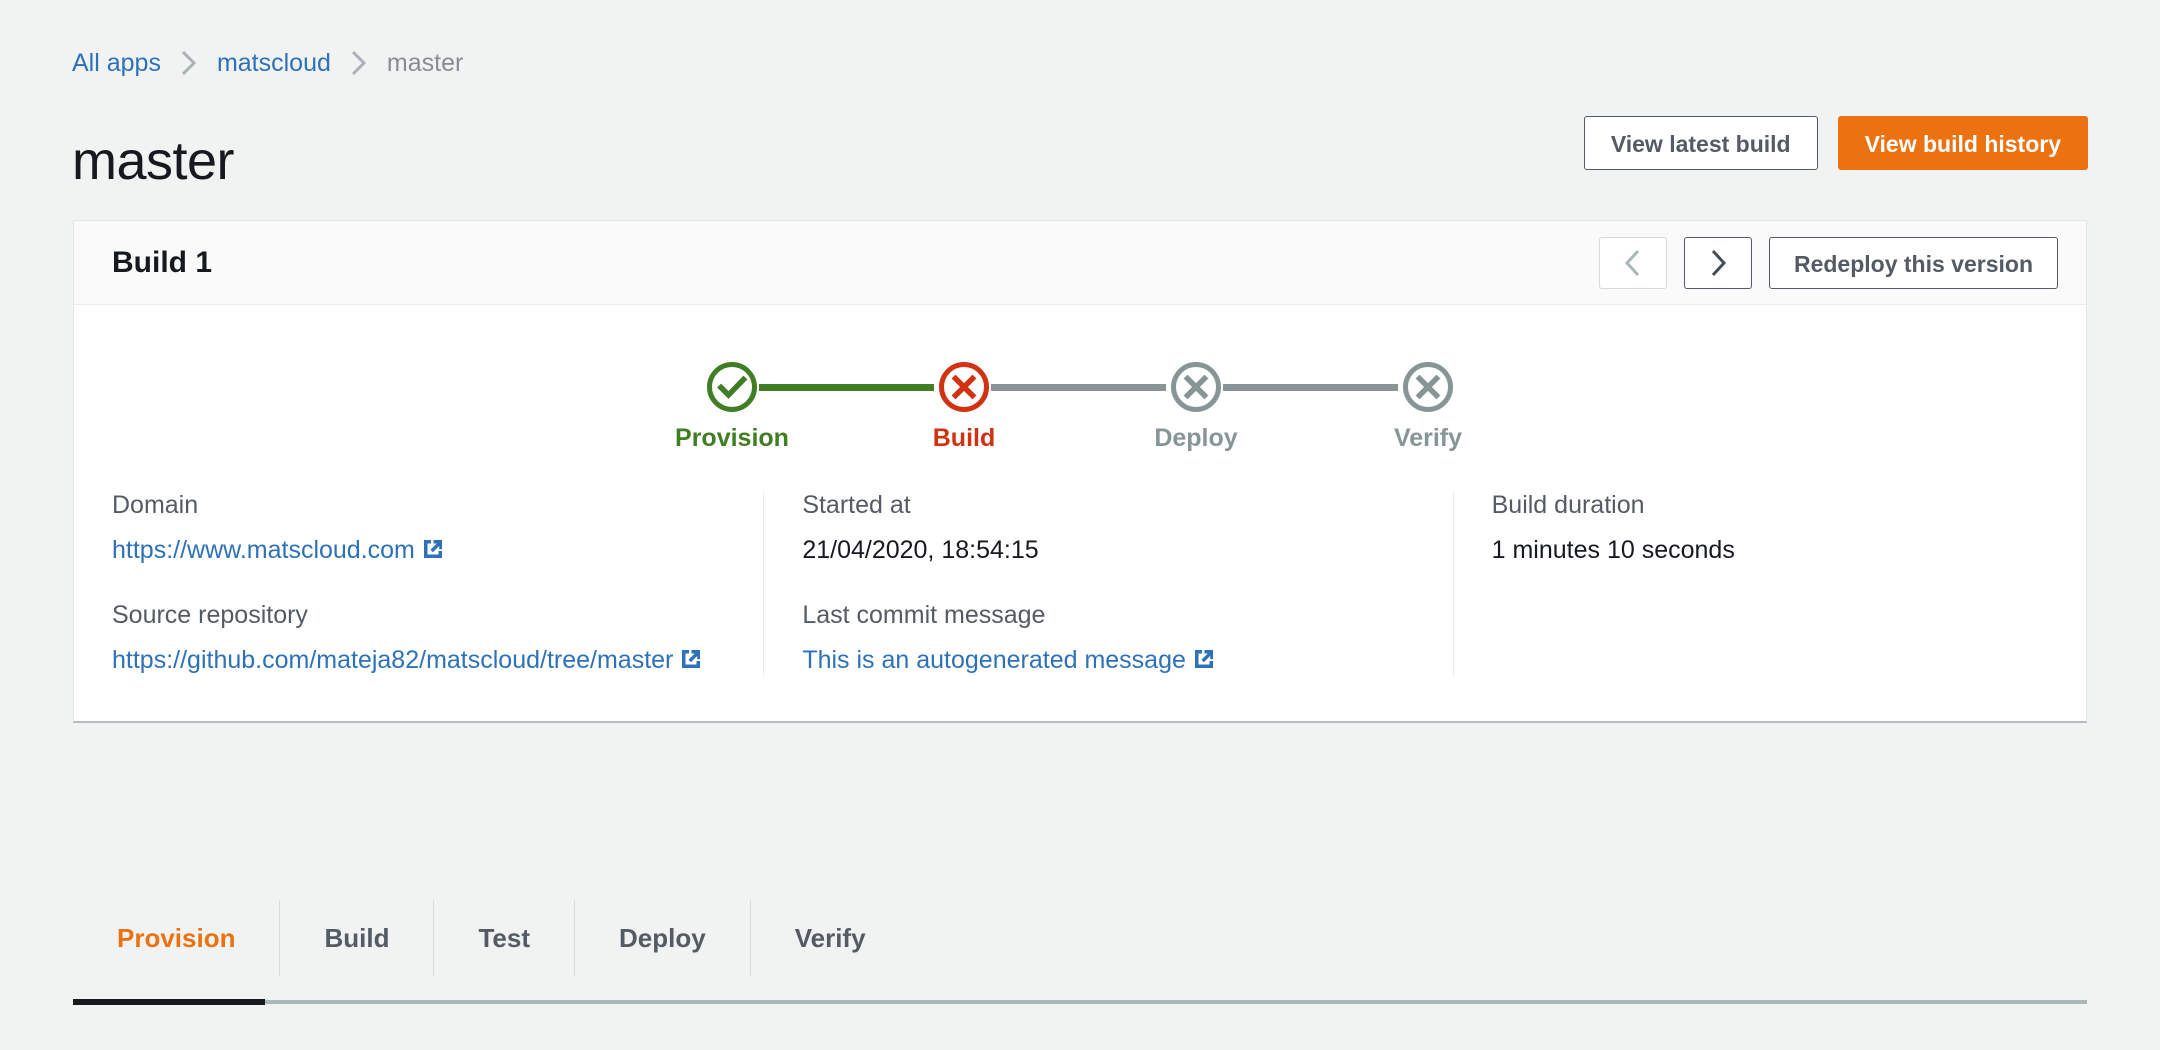 This screenshot has width=2160, height=1050. Describe the element at coordinates (1913, 262) in the screenshot. I see `redeploy-this-version-button: Redeploy this version` at that location.